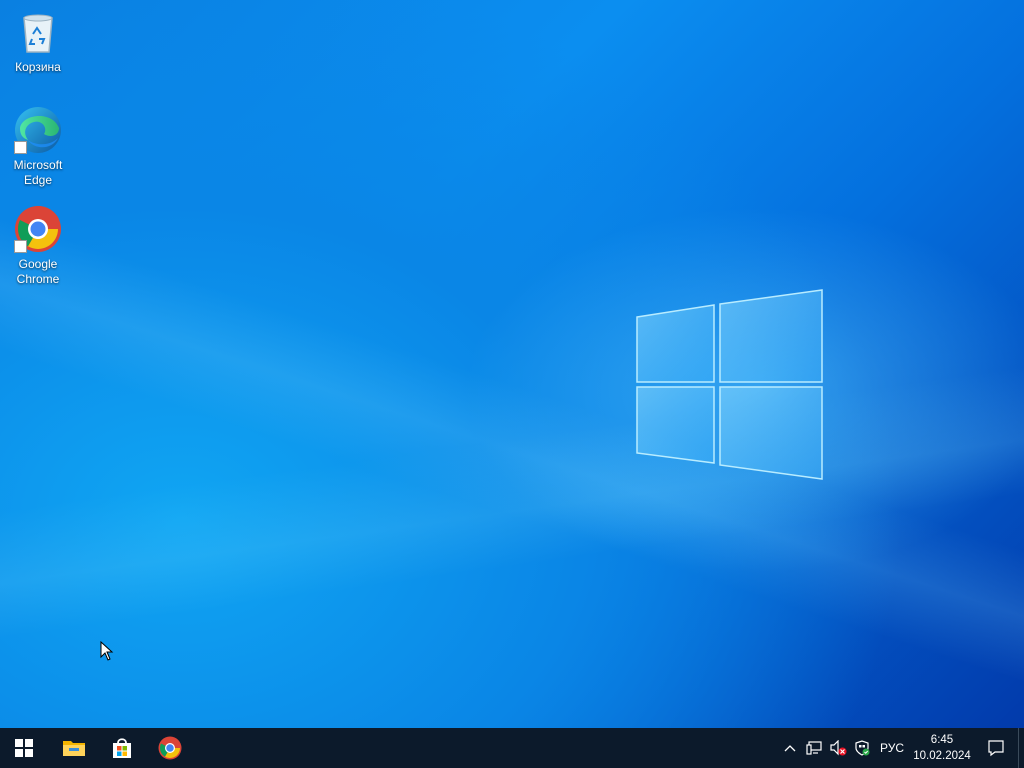  Describe the element at coordinates (38, 172) in the screenshot. I see `desktop-icon-label: Microsoft Edge` at that location.